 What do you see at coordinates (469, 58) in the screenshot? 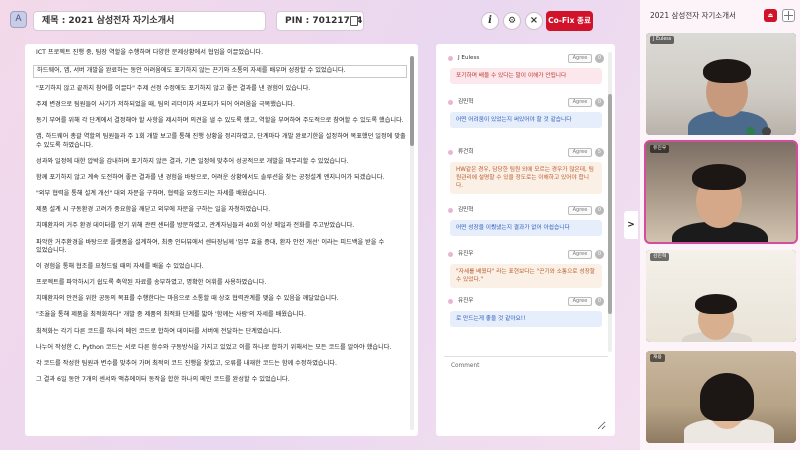
I see `comment-author: J Euless` at bounding box center [469, 58].